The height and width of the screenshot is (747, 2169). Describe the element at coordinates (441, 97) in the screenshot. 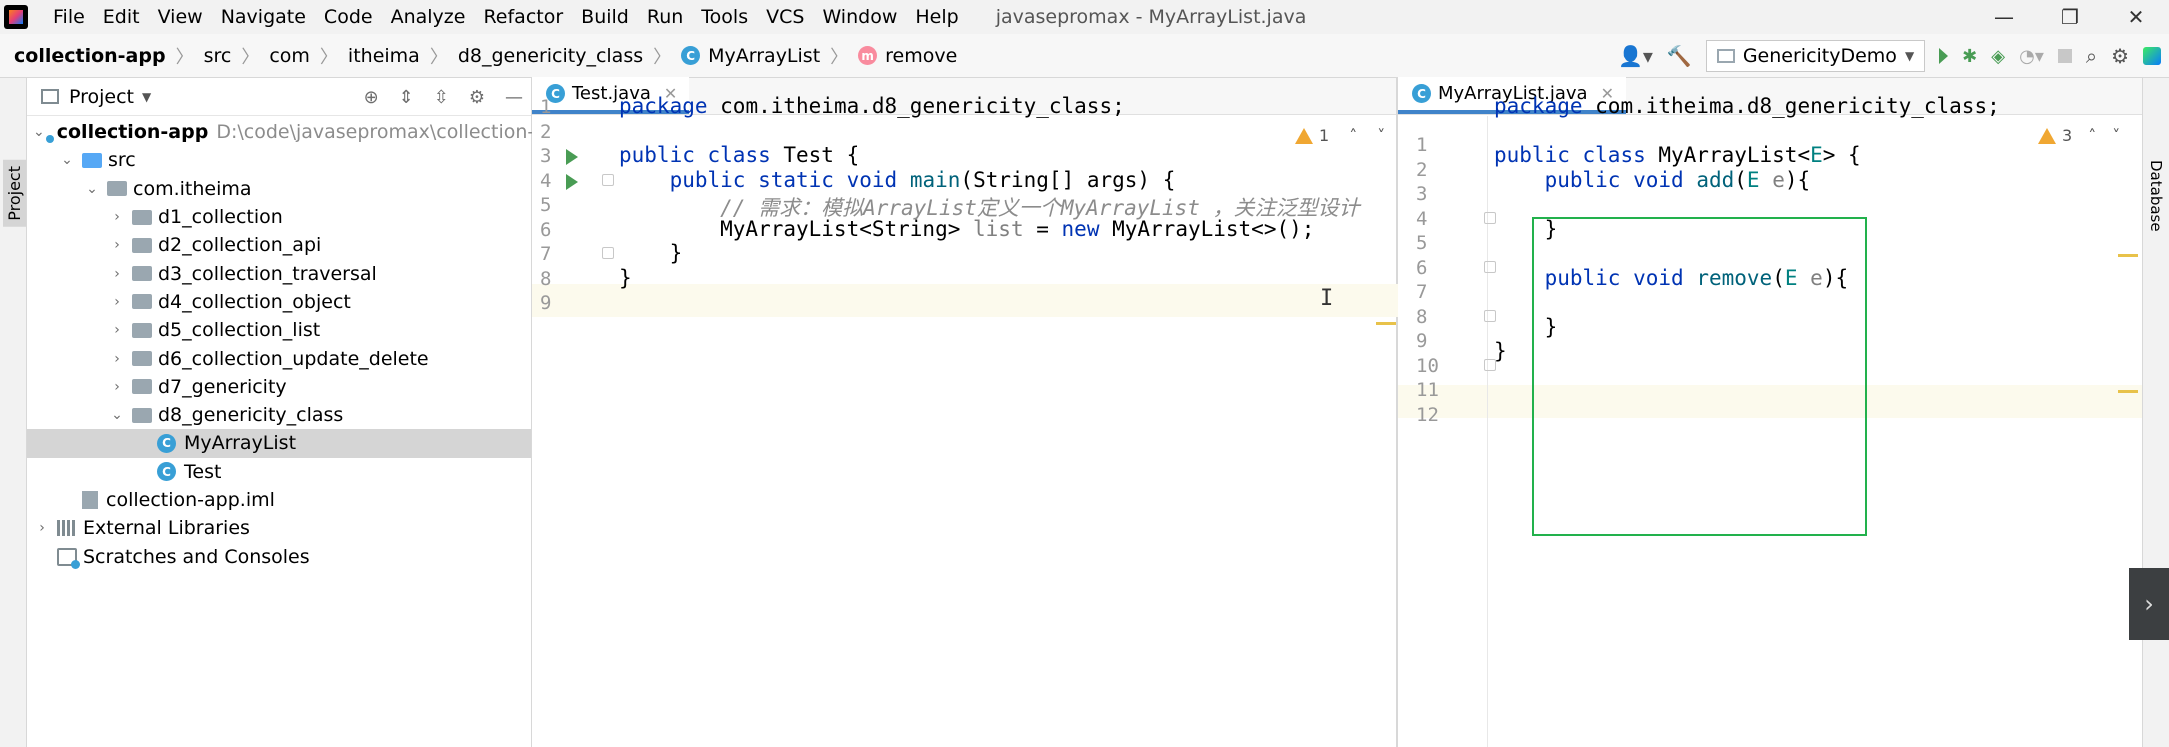

I see `collapse-all-icon: ⇳` at that location.